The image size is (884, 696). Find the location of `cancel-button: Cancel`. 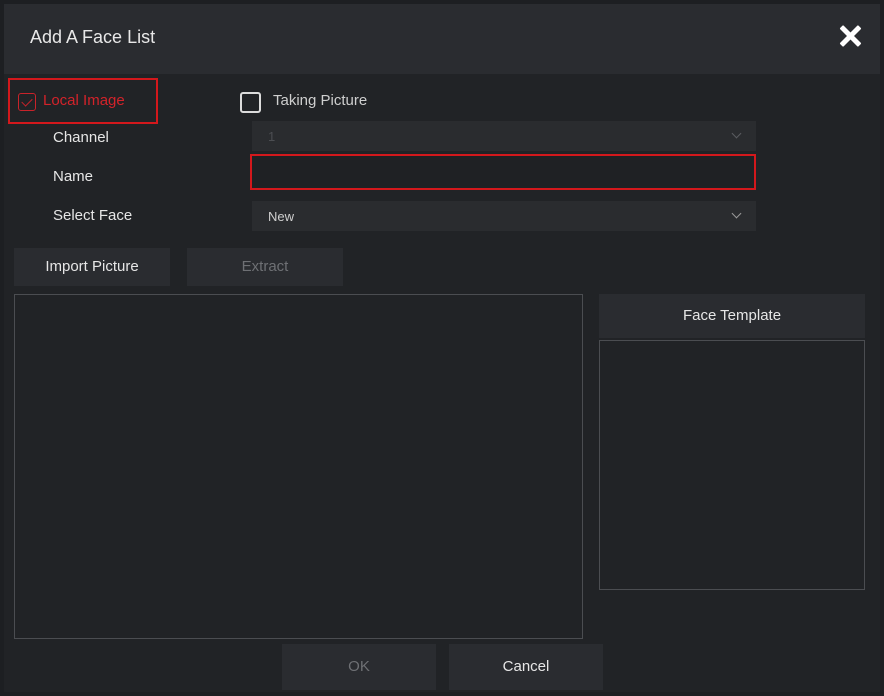

cancel-button: Cancel is located at coordinates (526, 667).